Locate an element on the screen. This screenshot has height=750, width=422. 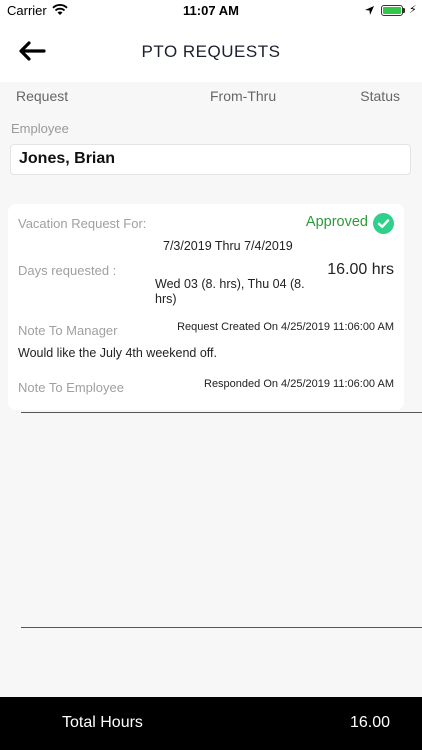
employee-field: Jones, Brian is located at coordinates (210, 159).